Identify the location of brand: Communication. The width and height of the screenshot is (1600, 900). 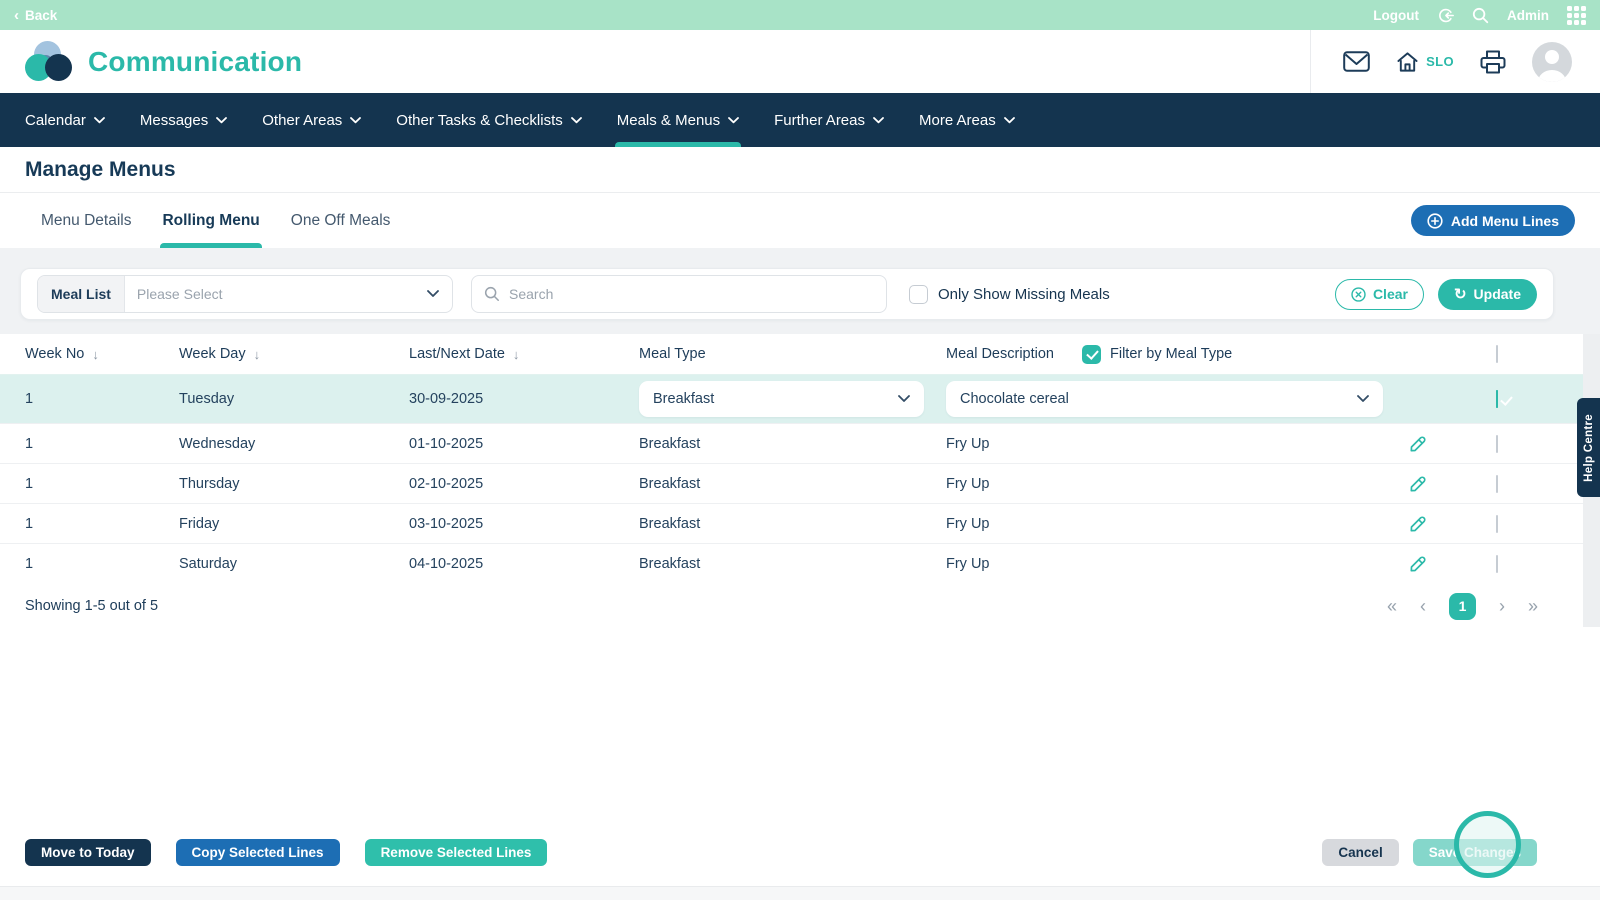
(151, 61).